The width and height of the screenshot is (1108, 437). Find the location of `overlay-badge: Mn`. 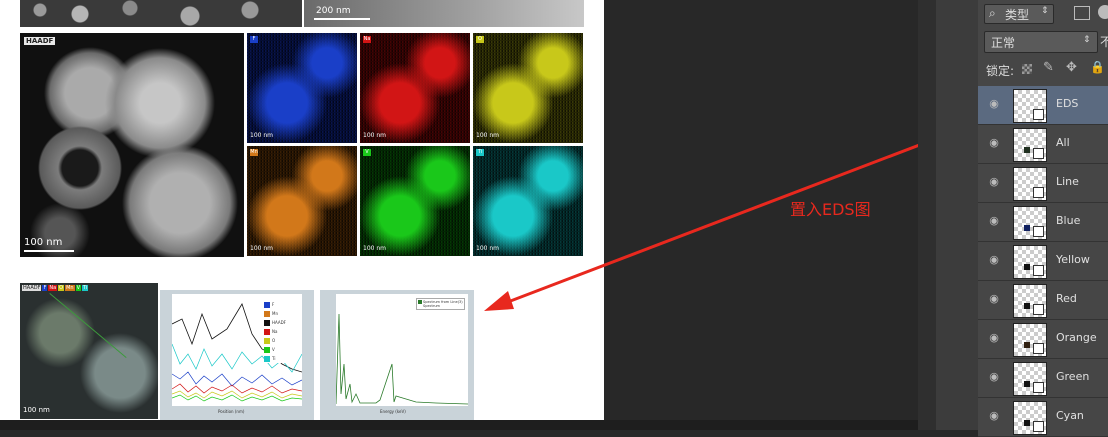

overlay-badge: Mn is located at coordinates (70, 288).